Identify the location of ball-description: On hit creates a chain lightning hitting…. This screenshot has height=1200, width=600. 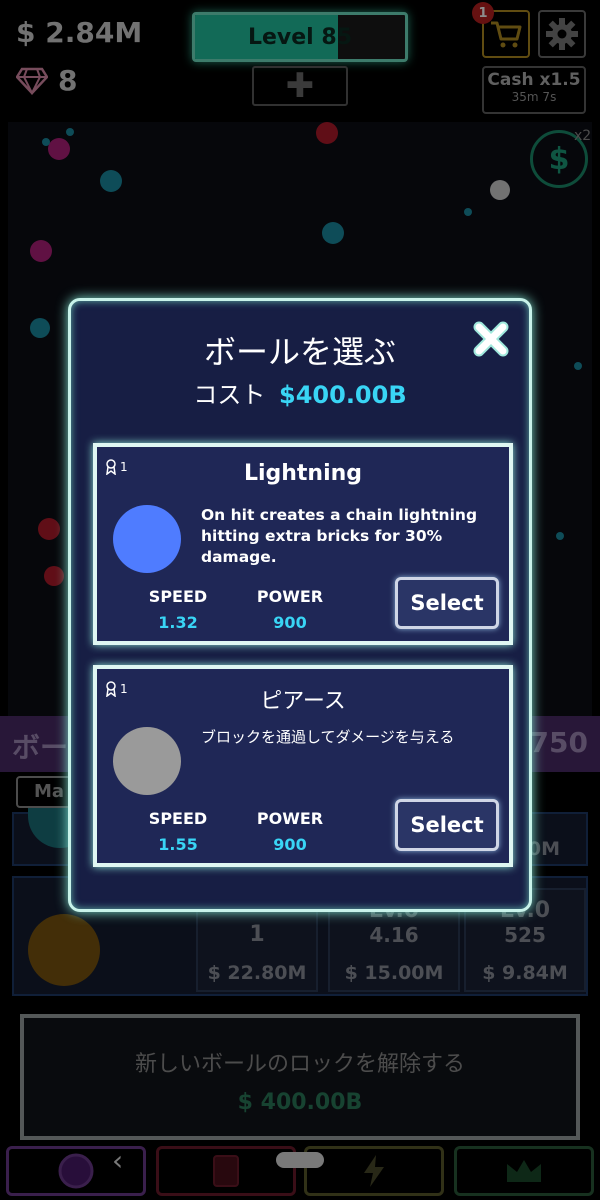
(339, 536).